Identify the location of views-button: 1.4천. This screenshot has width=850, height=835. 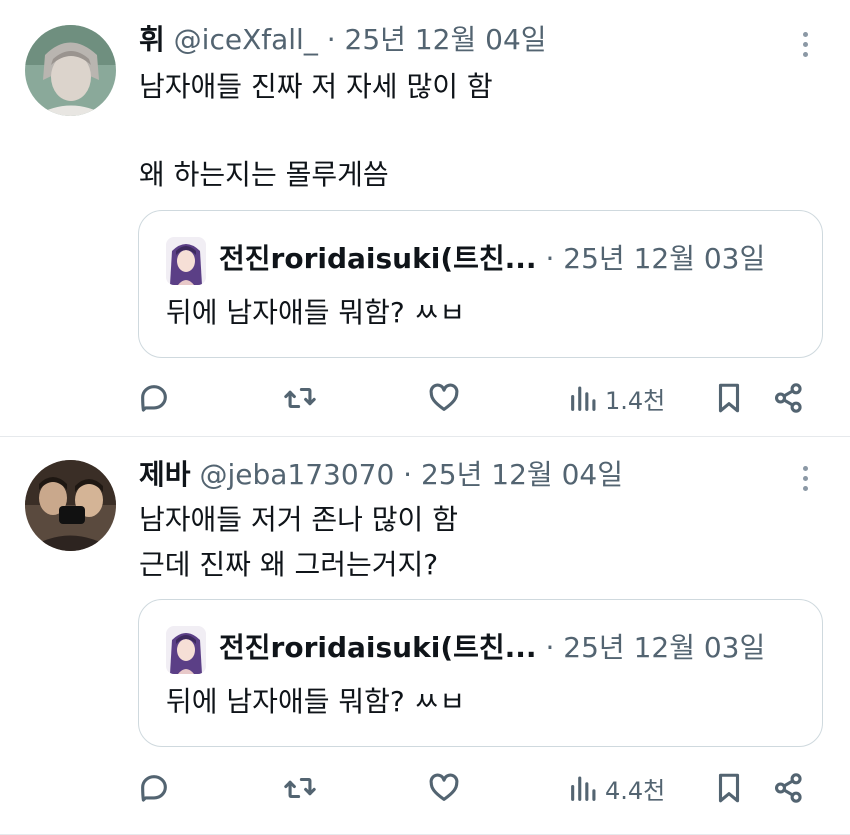
(616, 398).